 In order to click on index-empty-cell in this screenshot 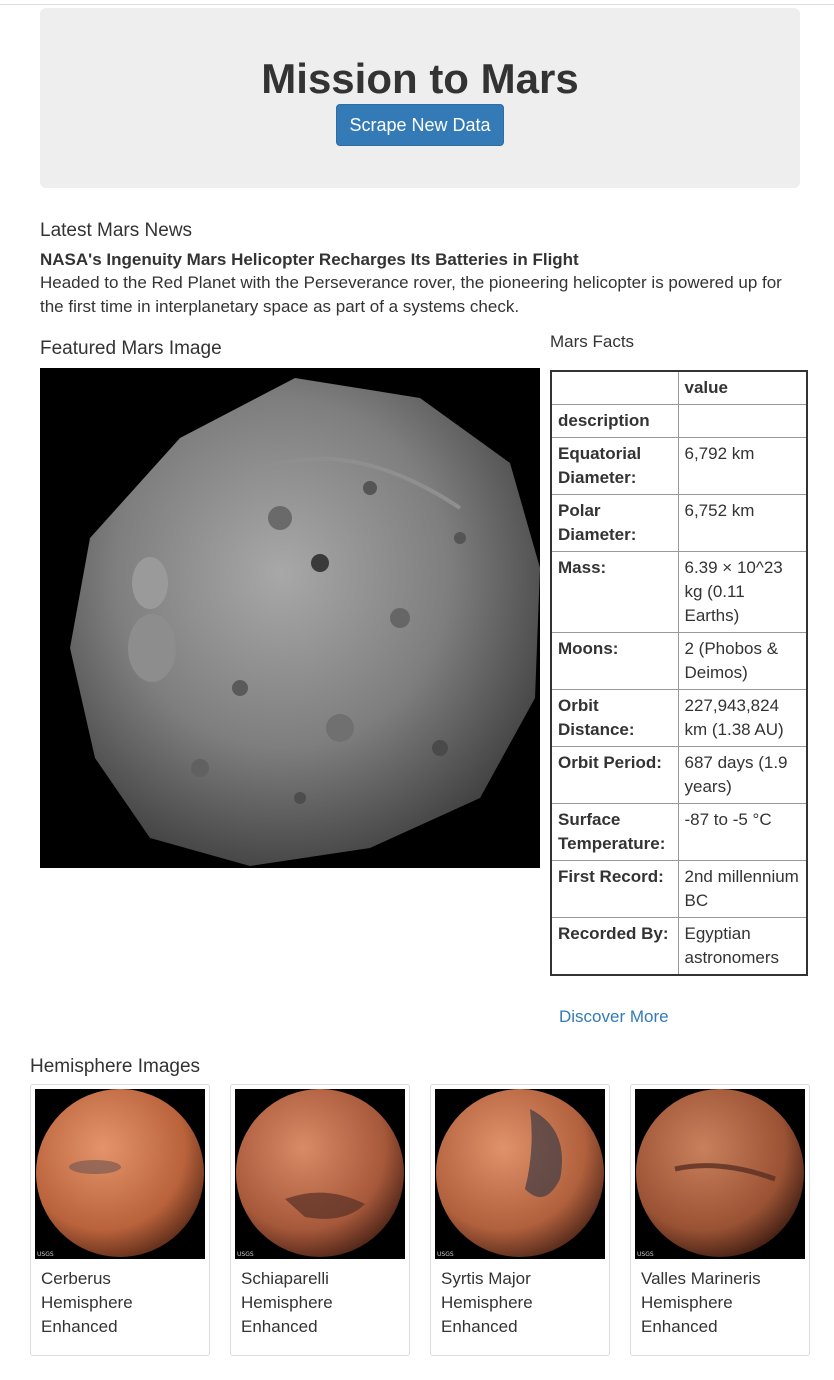, I will do `click(742, 421)`.